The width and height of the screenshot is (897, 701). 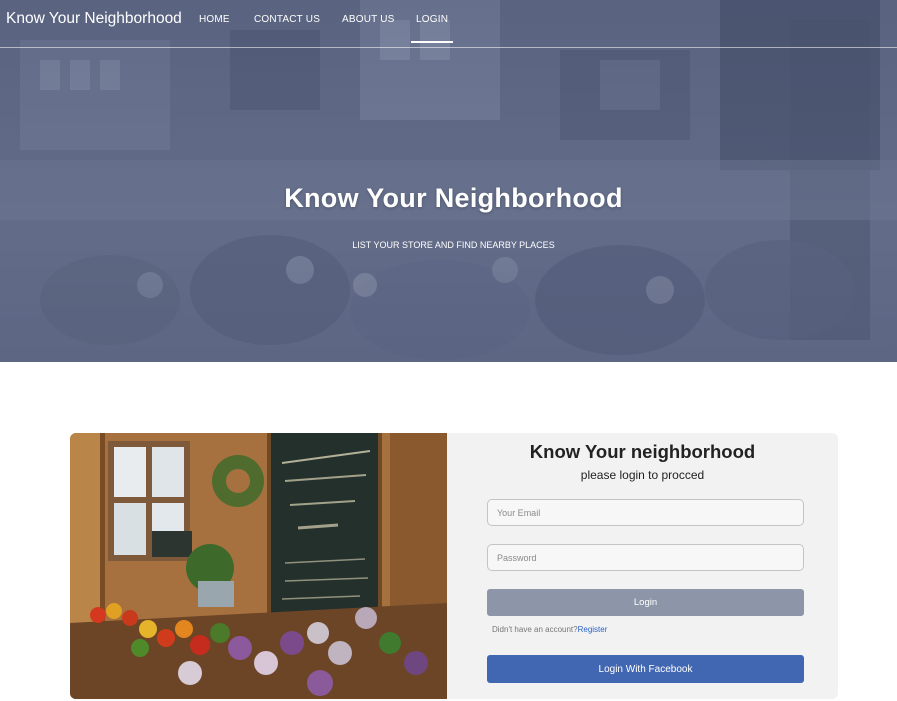 I want to click on register-link: Register, so click(x=593, y=629).